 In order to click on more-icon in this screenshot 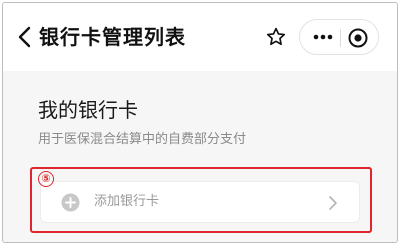, I will do `click(323, 37)`.